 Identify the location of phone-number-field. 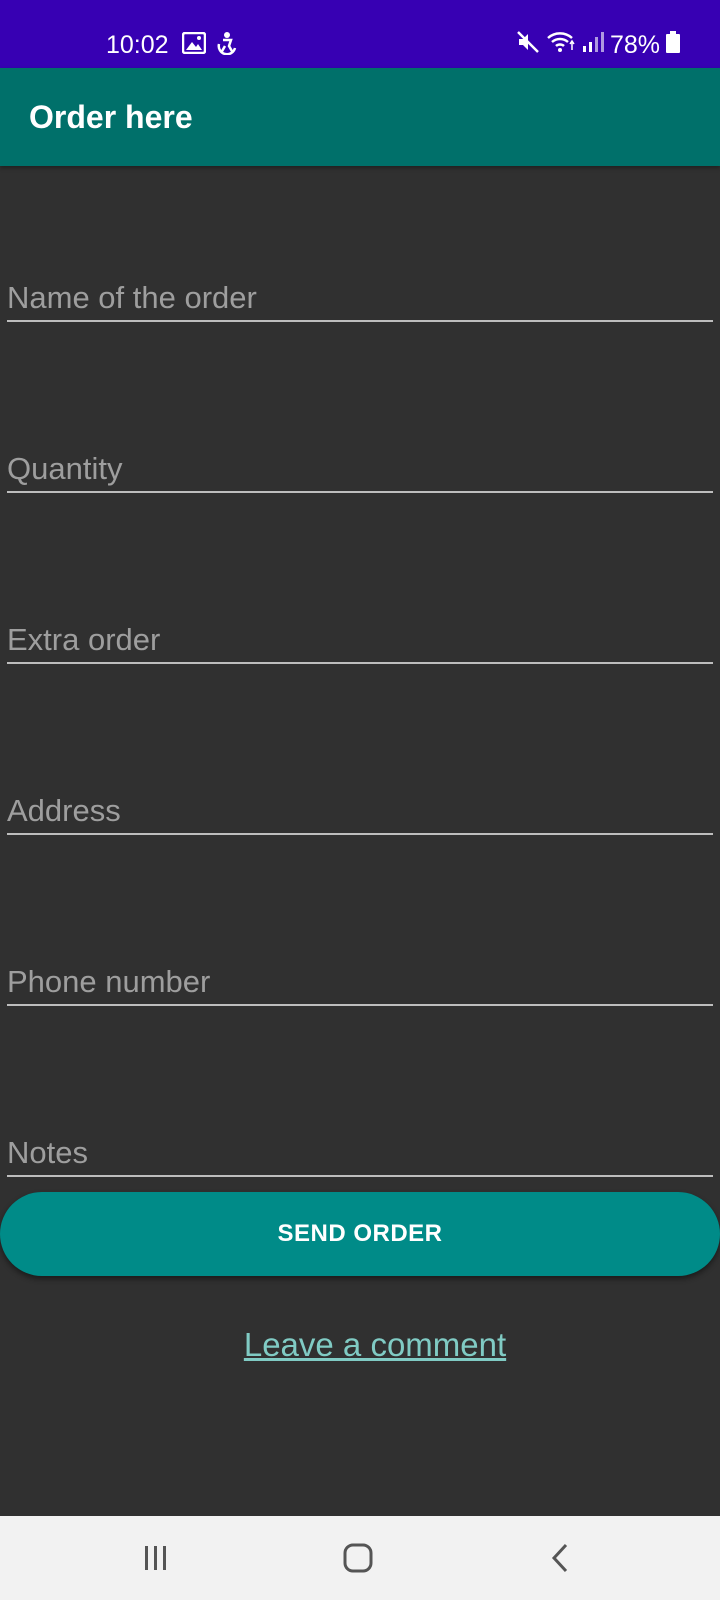
(360, 976).